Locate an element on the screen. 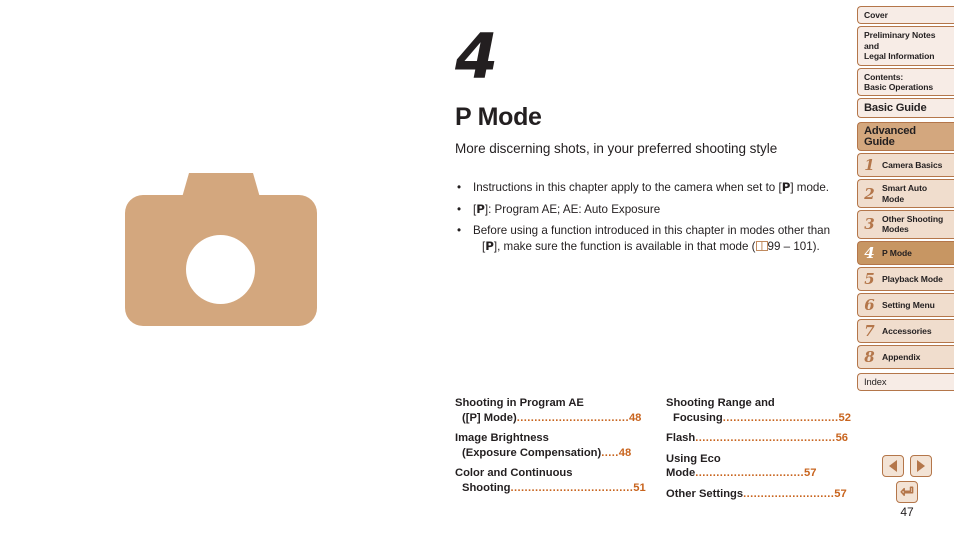  sidebar-chapter-number: 7 is located at coordinates (869, 330).